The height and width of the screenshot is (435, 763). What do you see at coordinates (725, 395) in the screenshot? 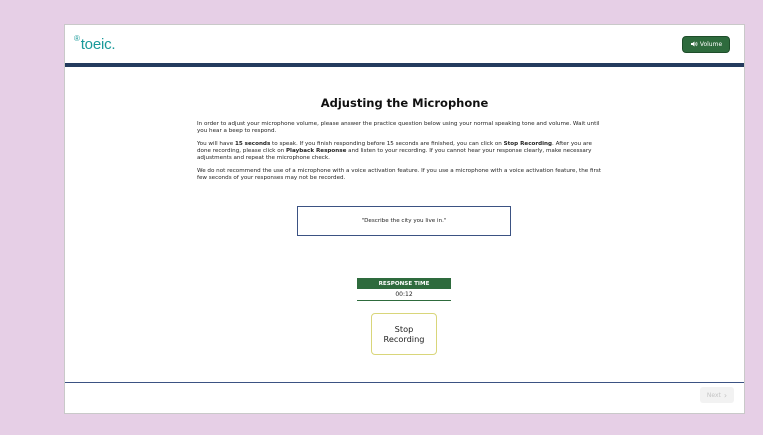
I see `chevron-right-icon: ›` at bounding box center [725, 395].